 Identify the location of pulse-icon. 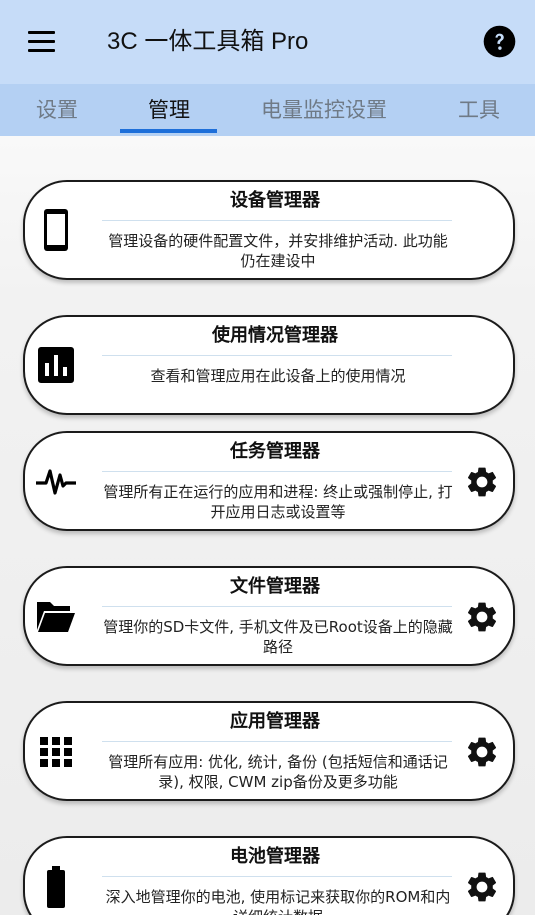
(56, 482).